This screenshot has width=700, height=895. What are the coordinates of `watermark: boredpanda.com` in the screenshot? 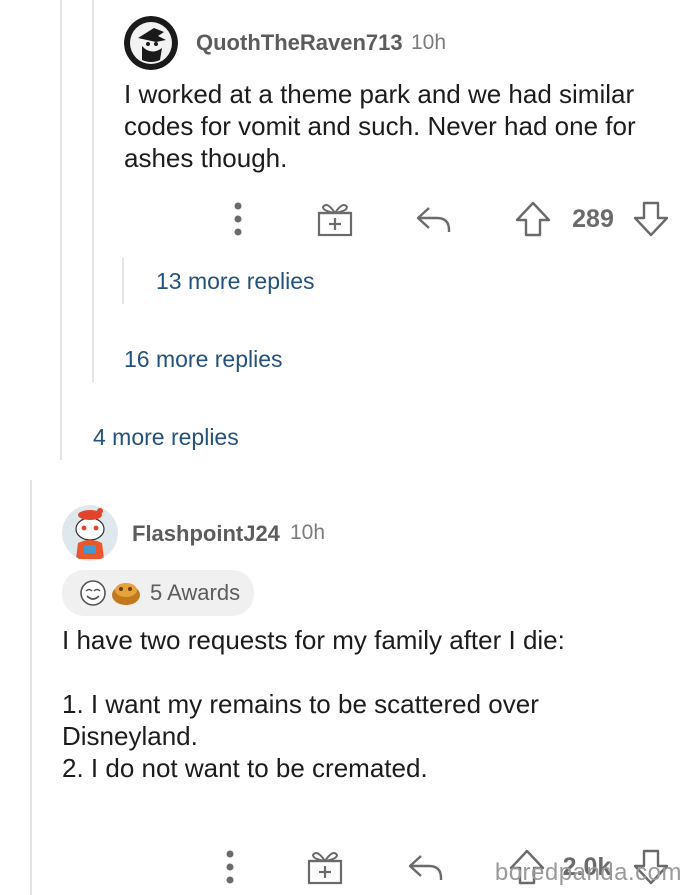 It's located at (588, 872).